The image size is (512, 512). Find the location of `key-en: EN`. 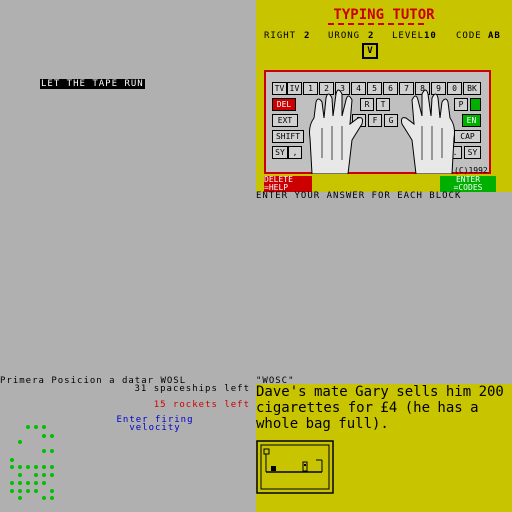

key-en: EN is located at coordinates (471, 120).